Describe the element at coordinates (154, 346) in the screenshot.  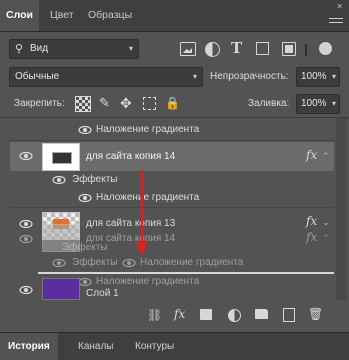
I see `tab-paths: Контуры` at that location.